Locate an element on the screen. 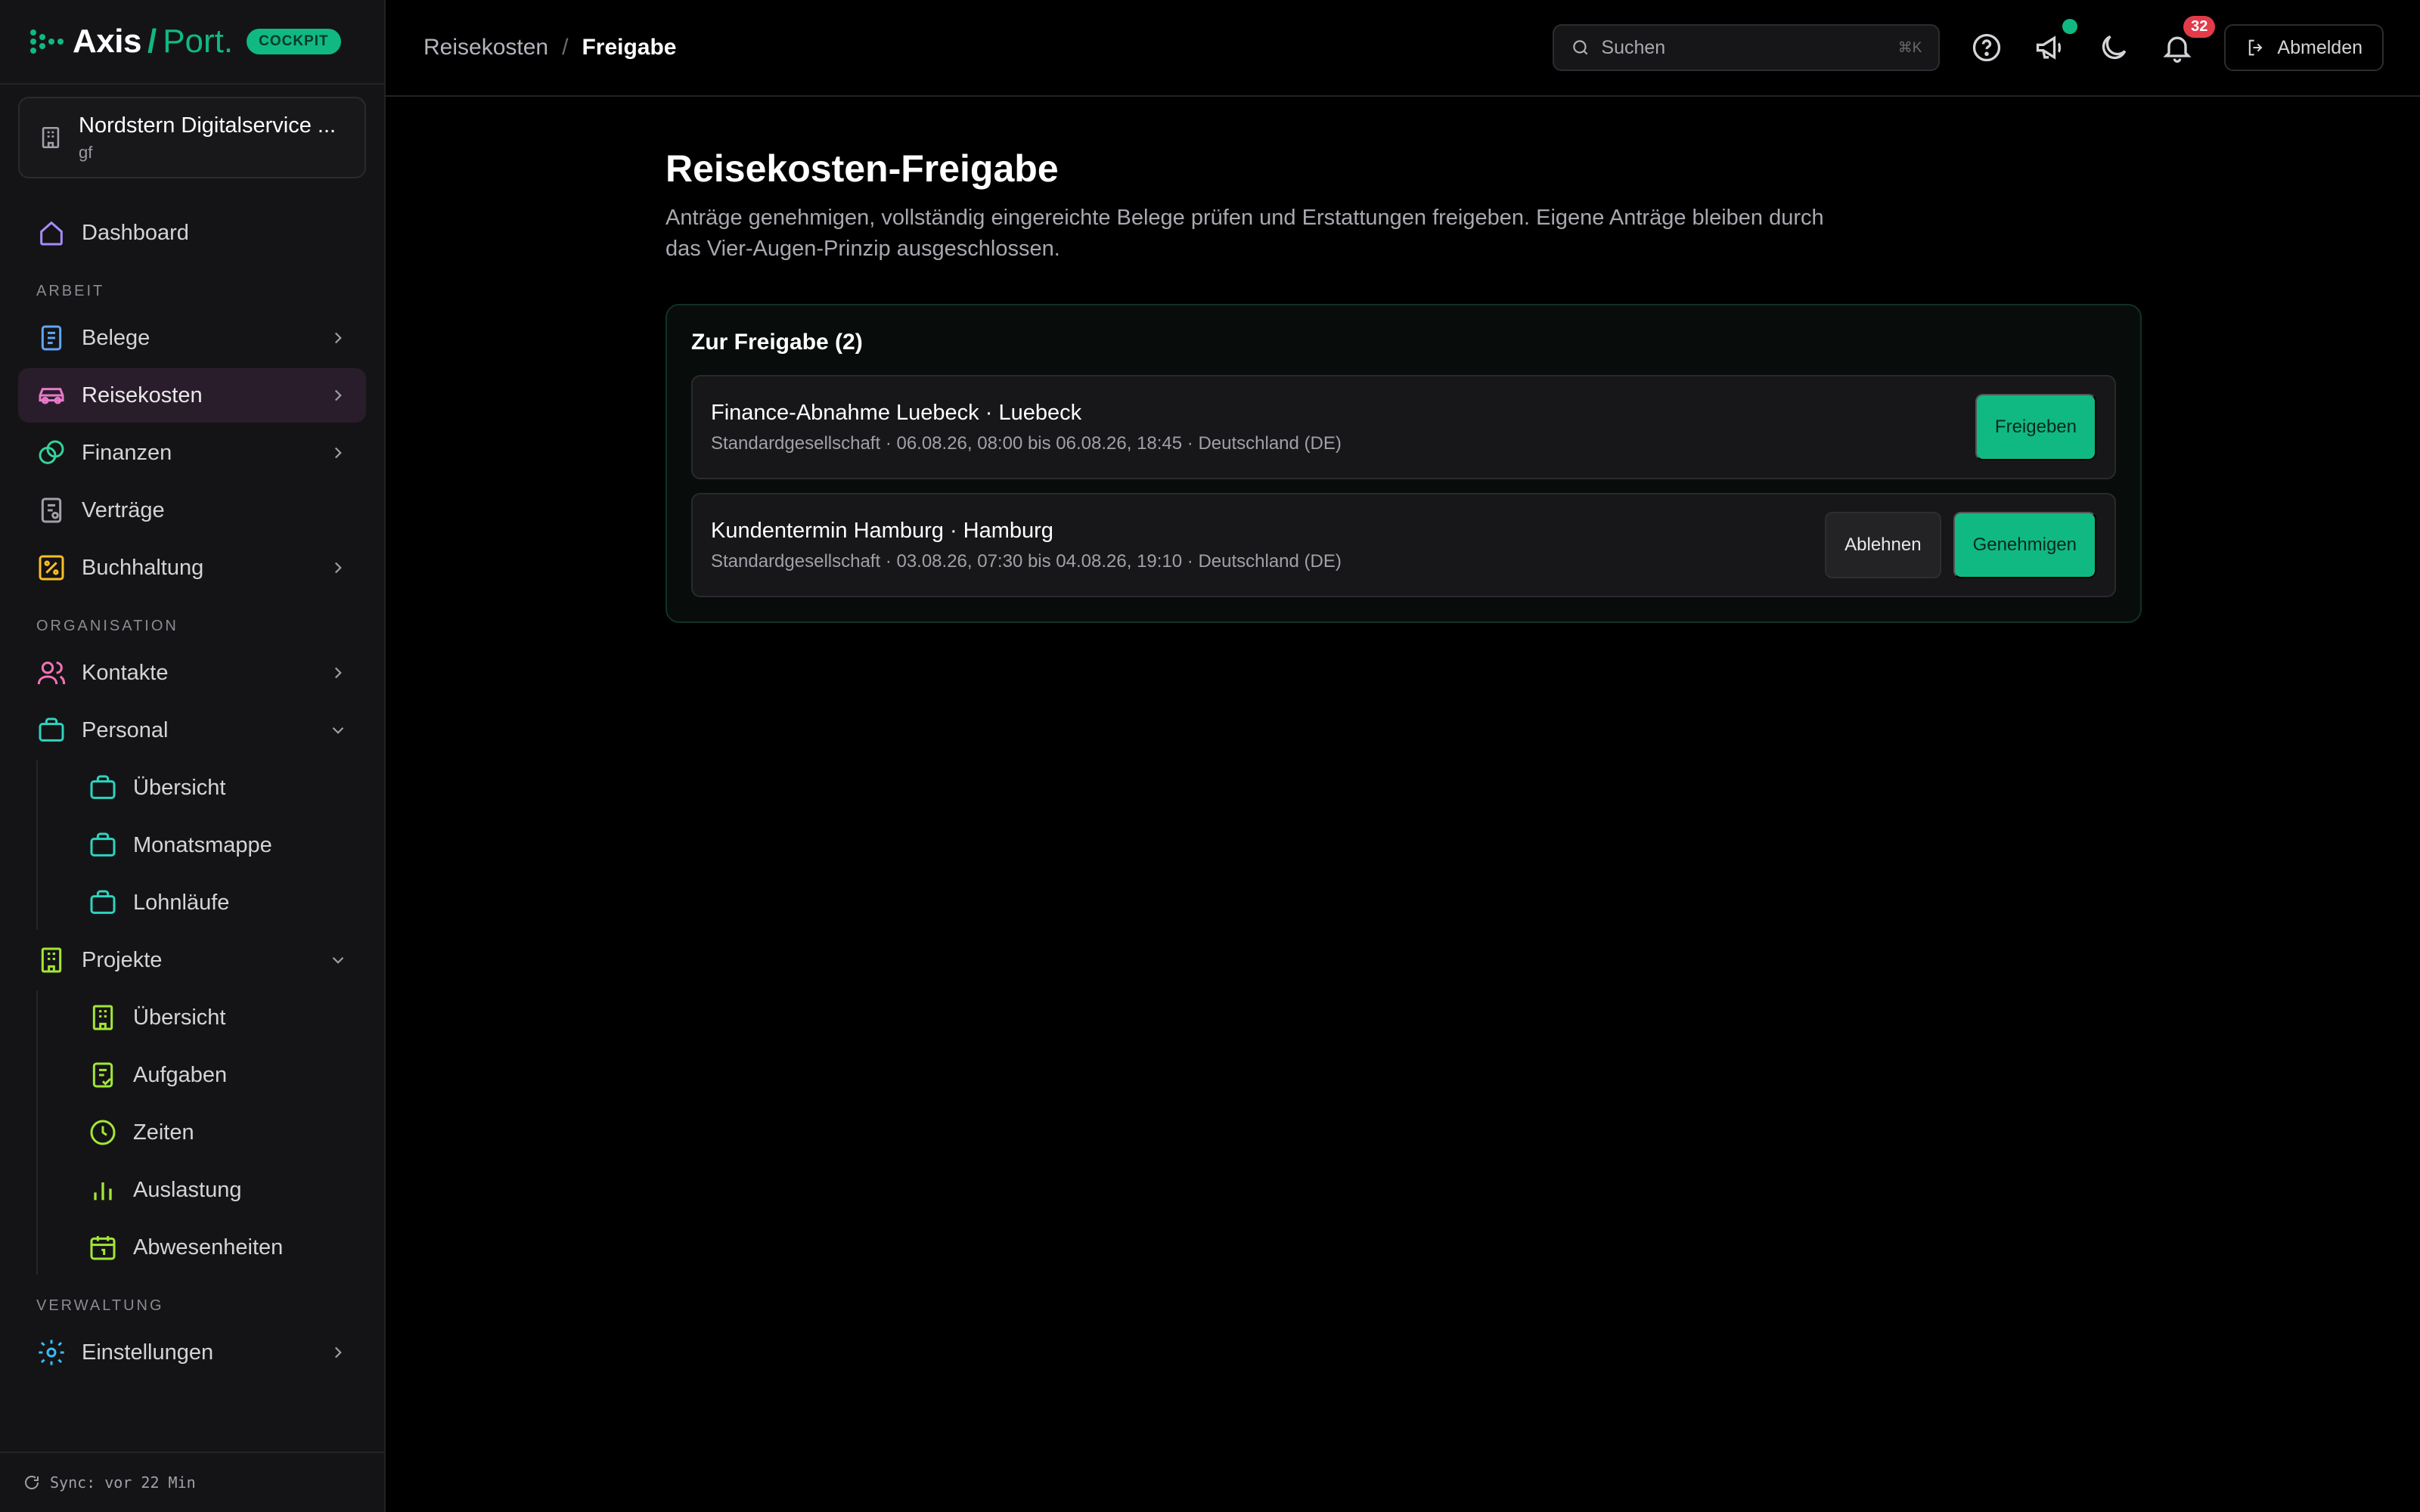 The width and height of the screenshot is (2420, 1512). approve-button: Genehmigen is located at coordinates (2024, 545).